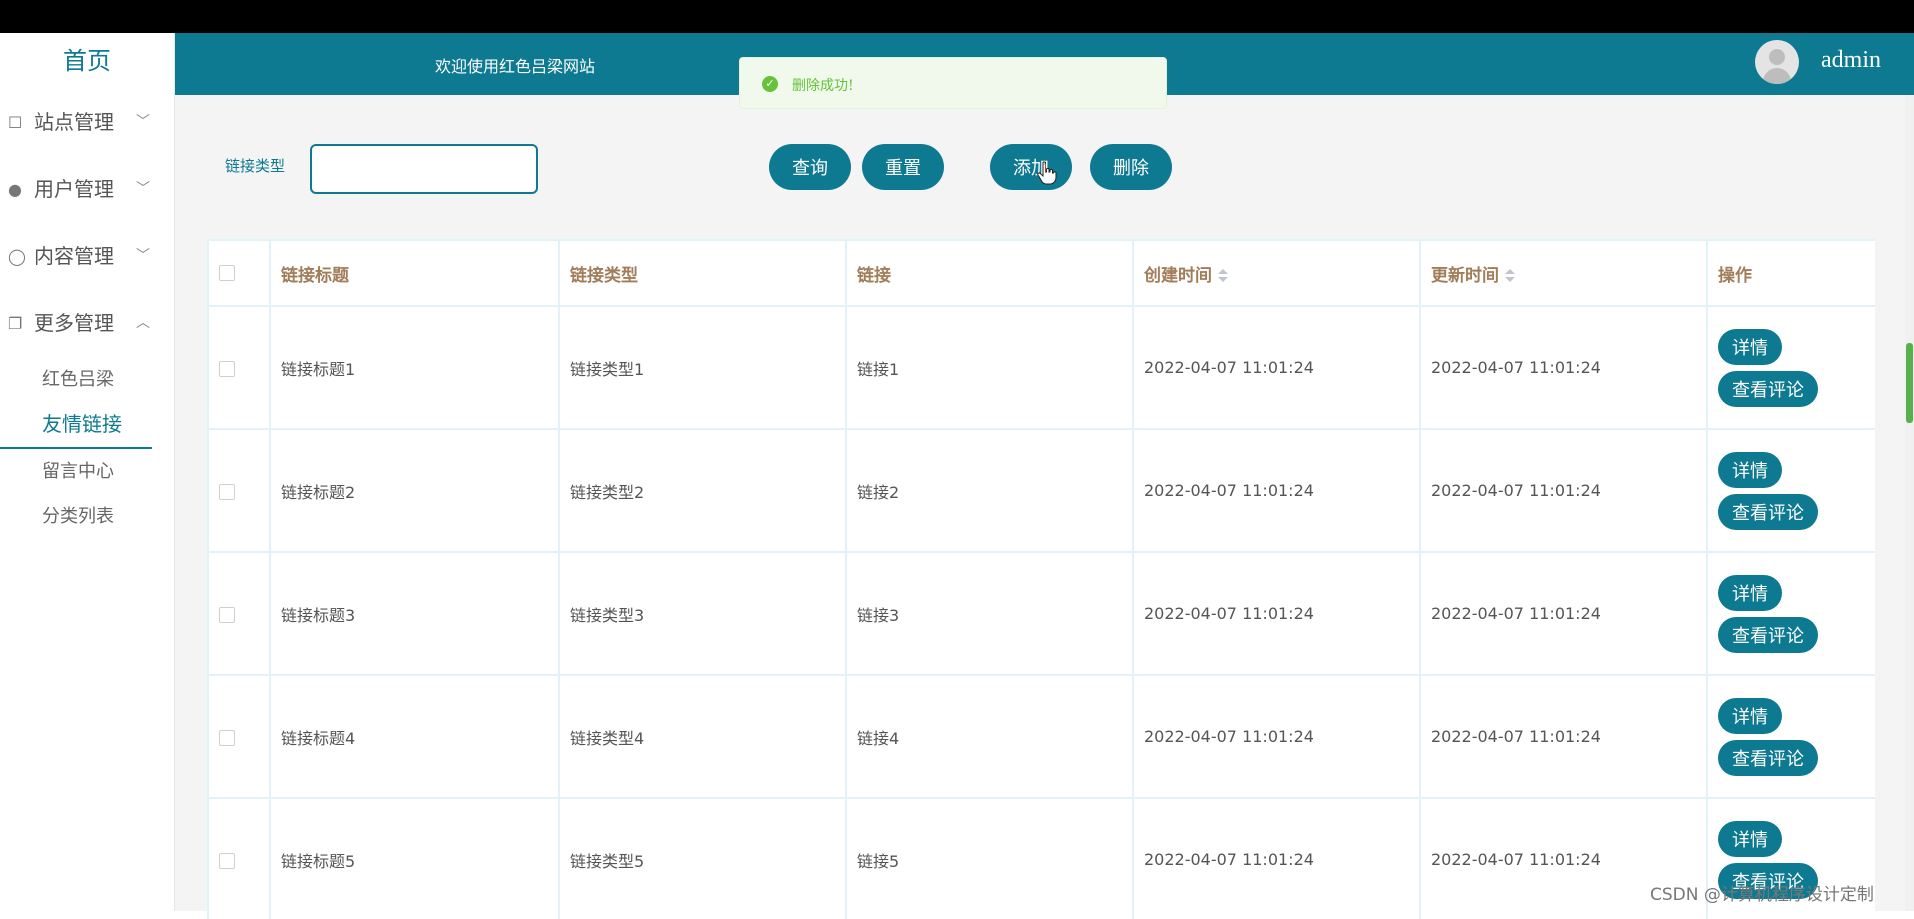 This screenshot has height=919, width=1914. Describe the element at coordinates (74, 323) in the screenshot. I see `sidebar-item-label: 更多管理` at that location.